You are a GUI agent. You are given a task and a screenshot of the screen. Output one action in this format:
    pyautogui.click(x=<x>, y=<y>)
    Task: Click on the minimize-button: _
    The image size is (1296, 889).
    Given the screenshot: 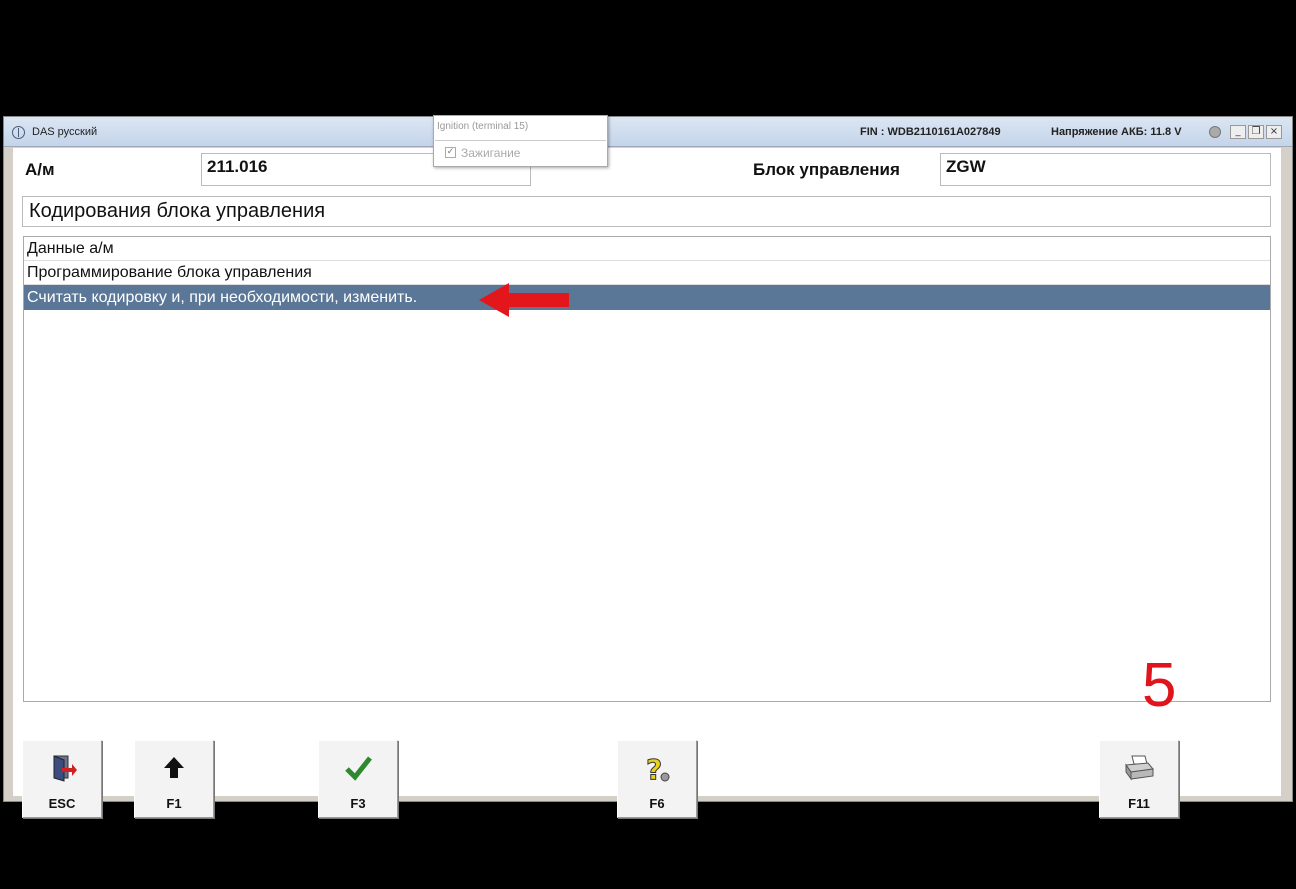 What is the action you would take?
    pyautogui.click(x=1238, y=132)
    